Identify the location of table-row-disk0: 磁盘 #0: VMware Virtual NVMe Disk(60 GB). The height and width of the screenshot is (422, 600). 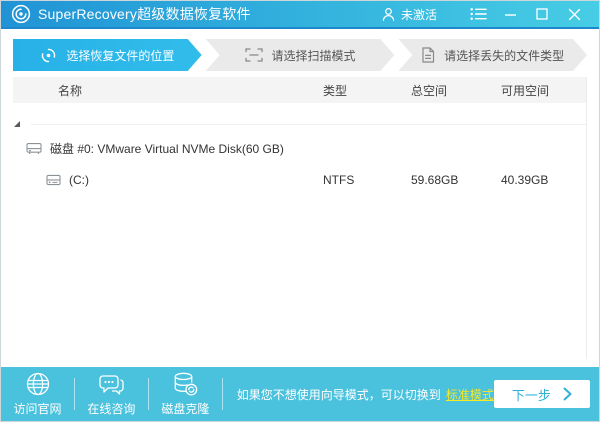
(299, 148).